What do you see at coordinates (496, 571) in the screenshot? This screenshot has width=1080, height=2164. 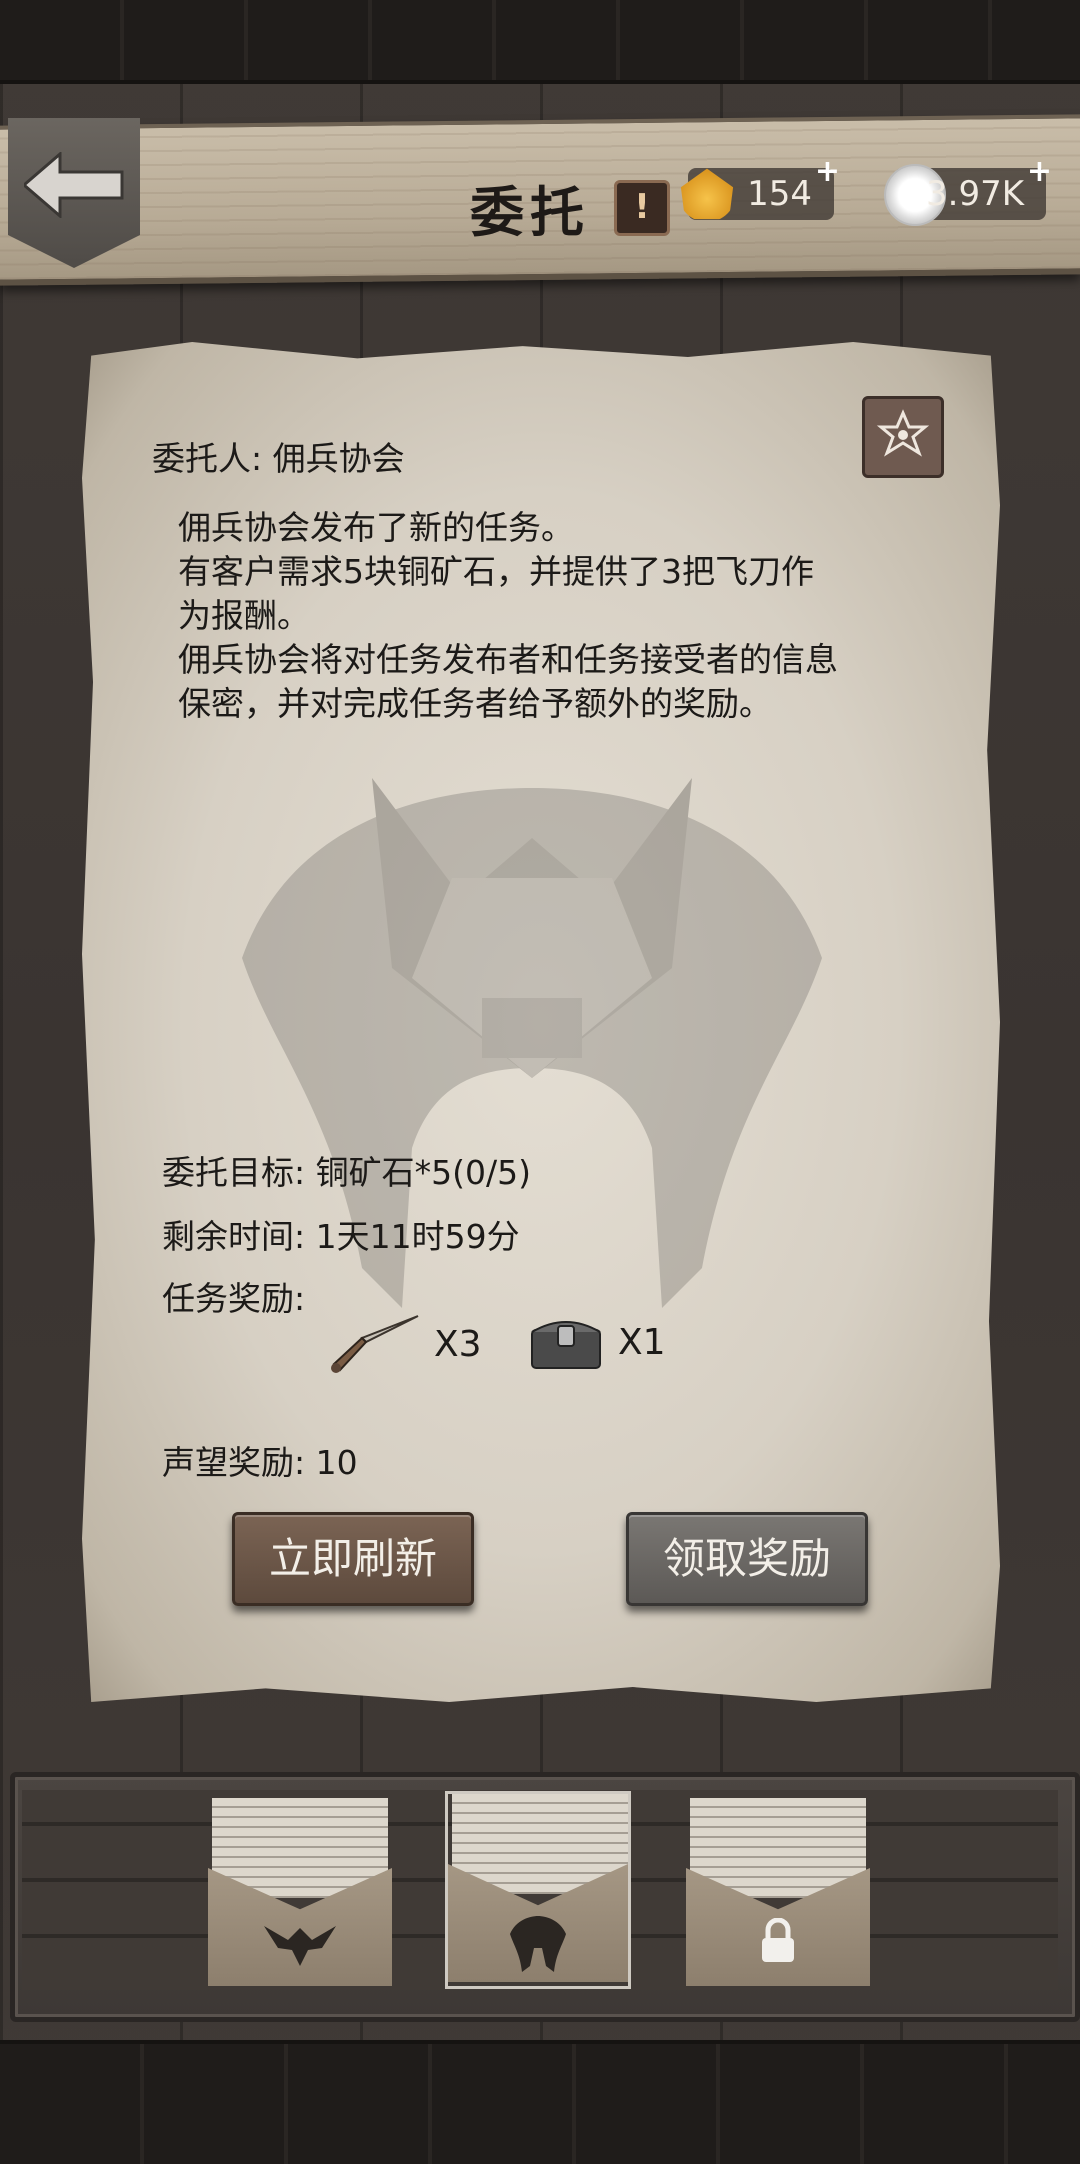 I see `description-line: 有客户需求5块铜矿石，并提供了3把飞刀作` at bounding box center [496, 571].